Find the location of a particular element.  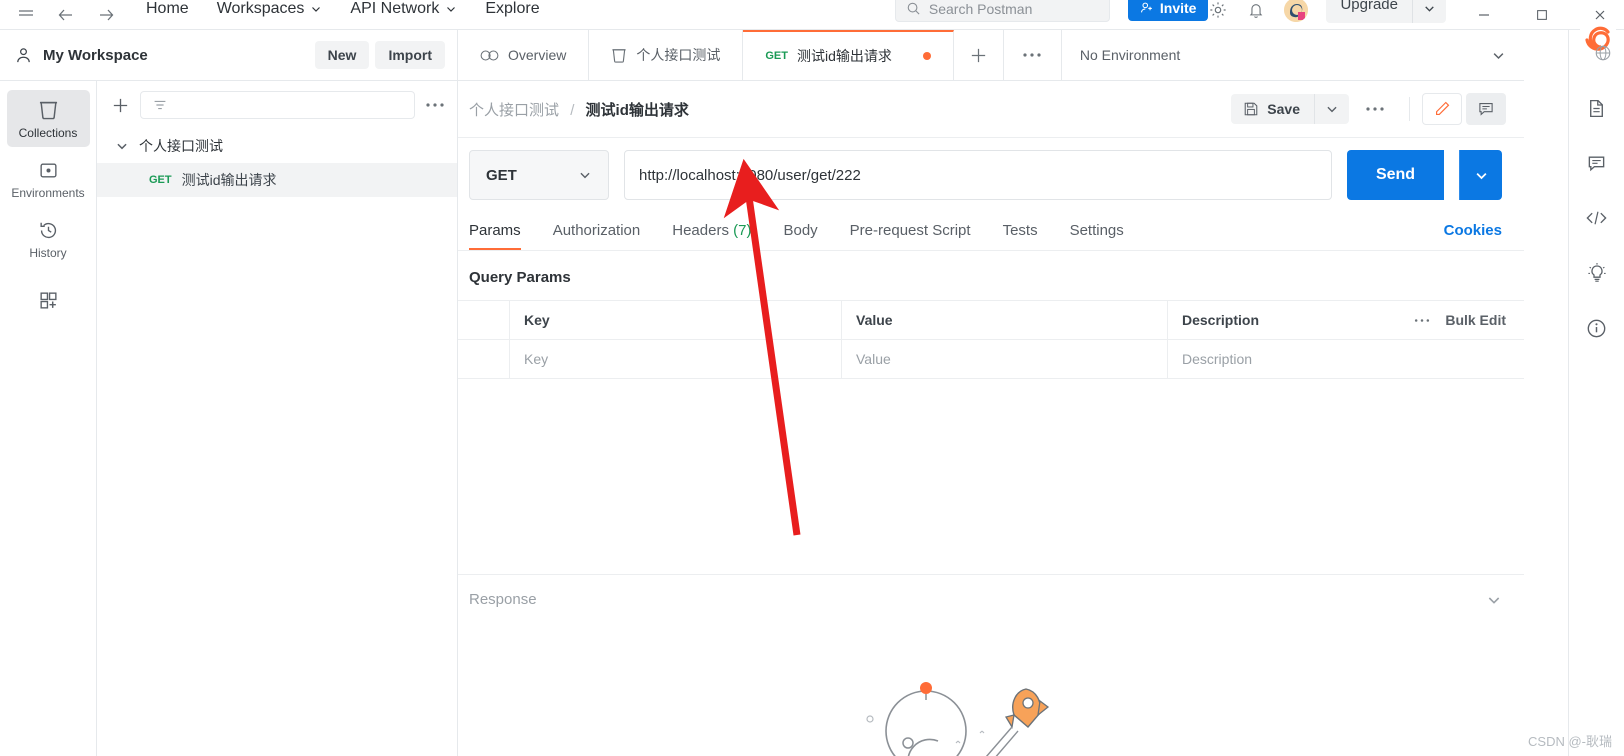

invite-button: Invite is located at coordinates (1168, 10).